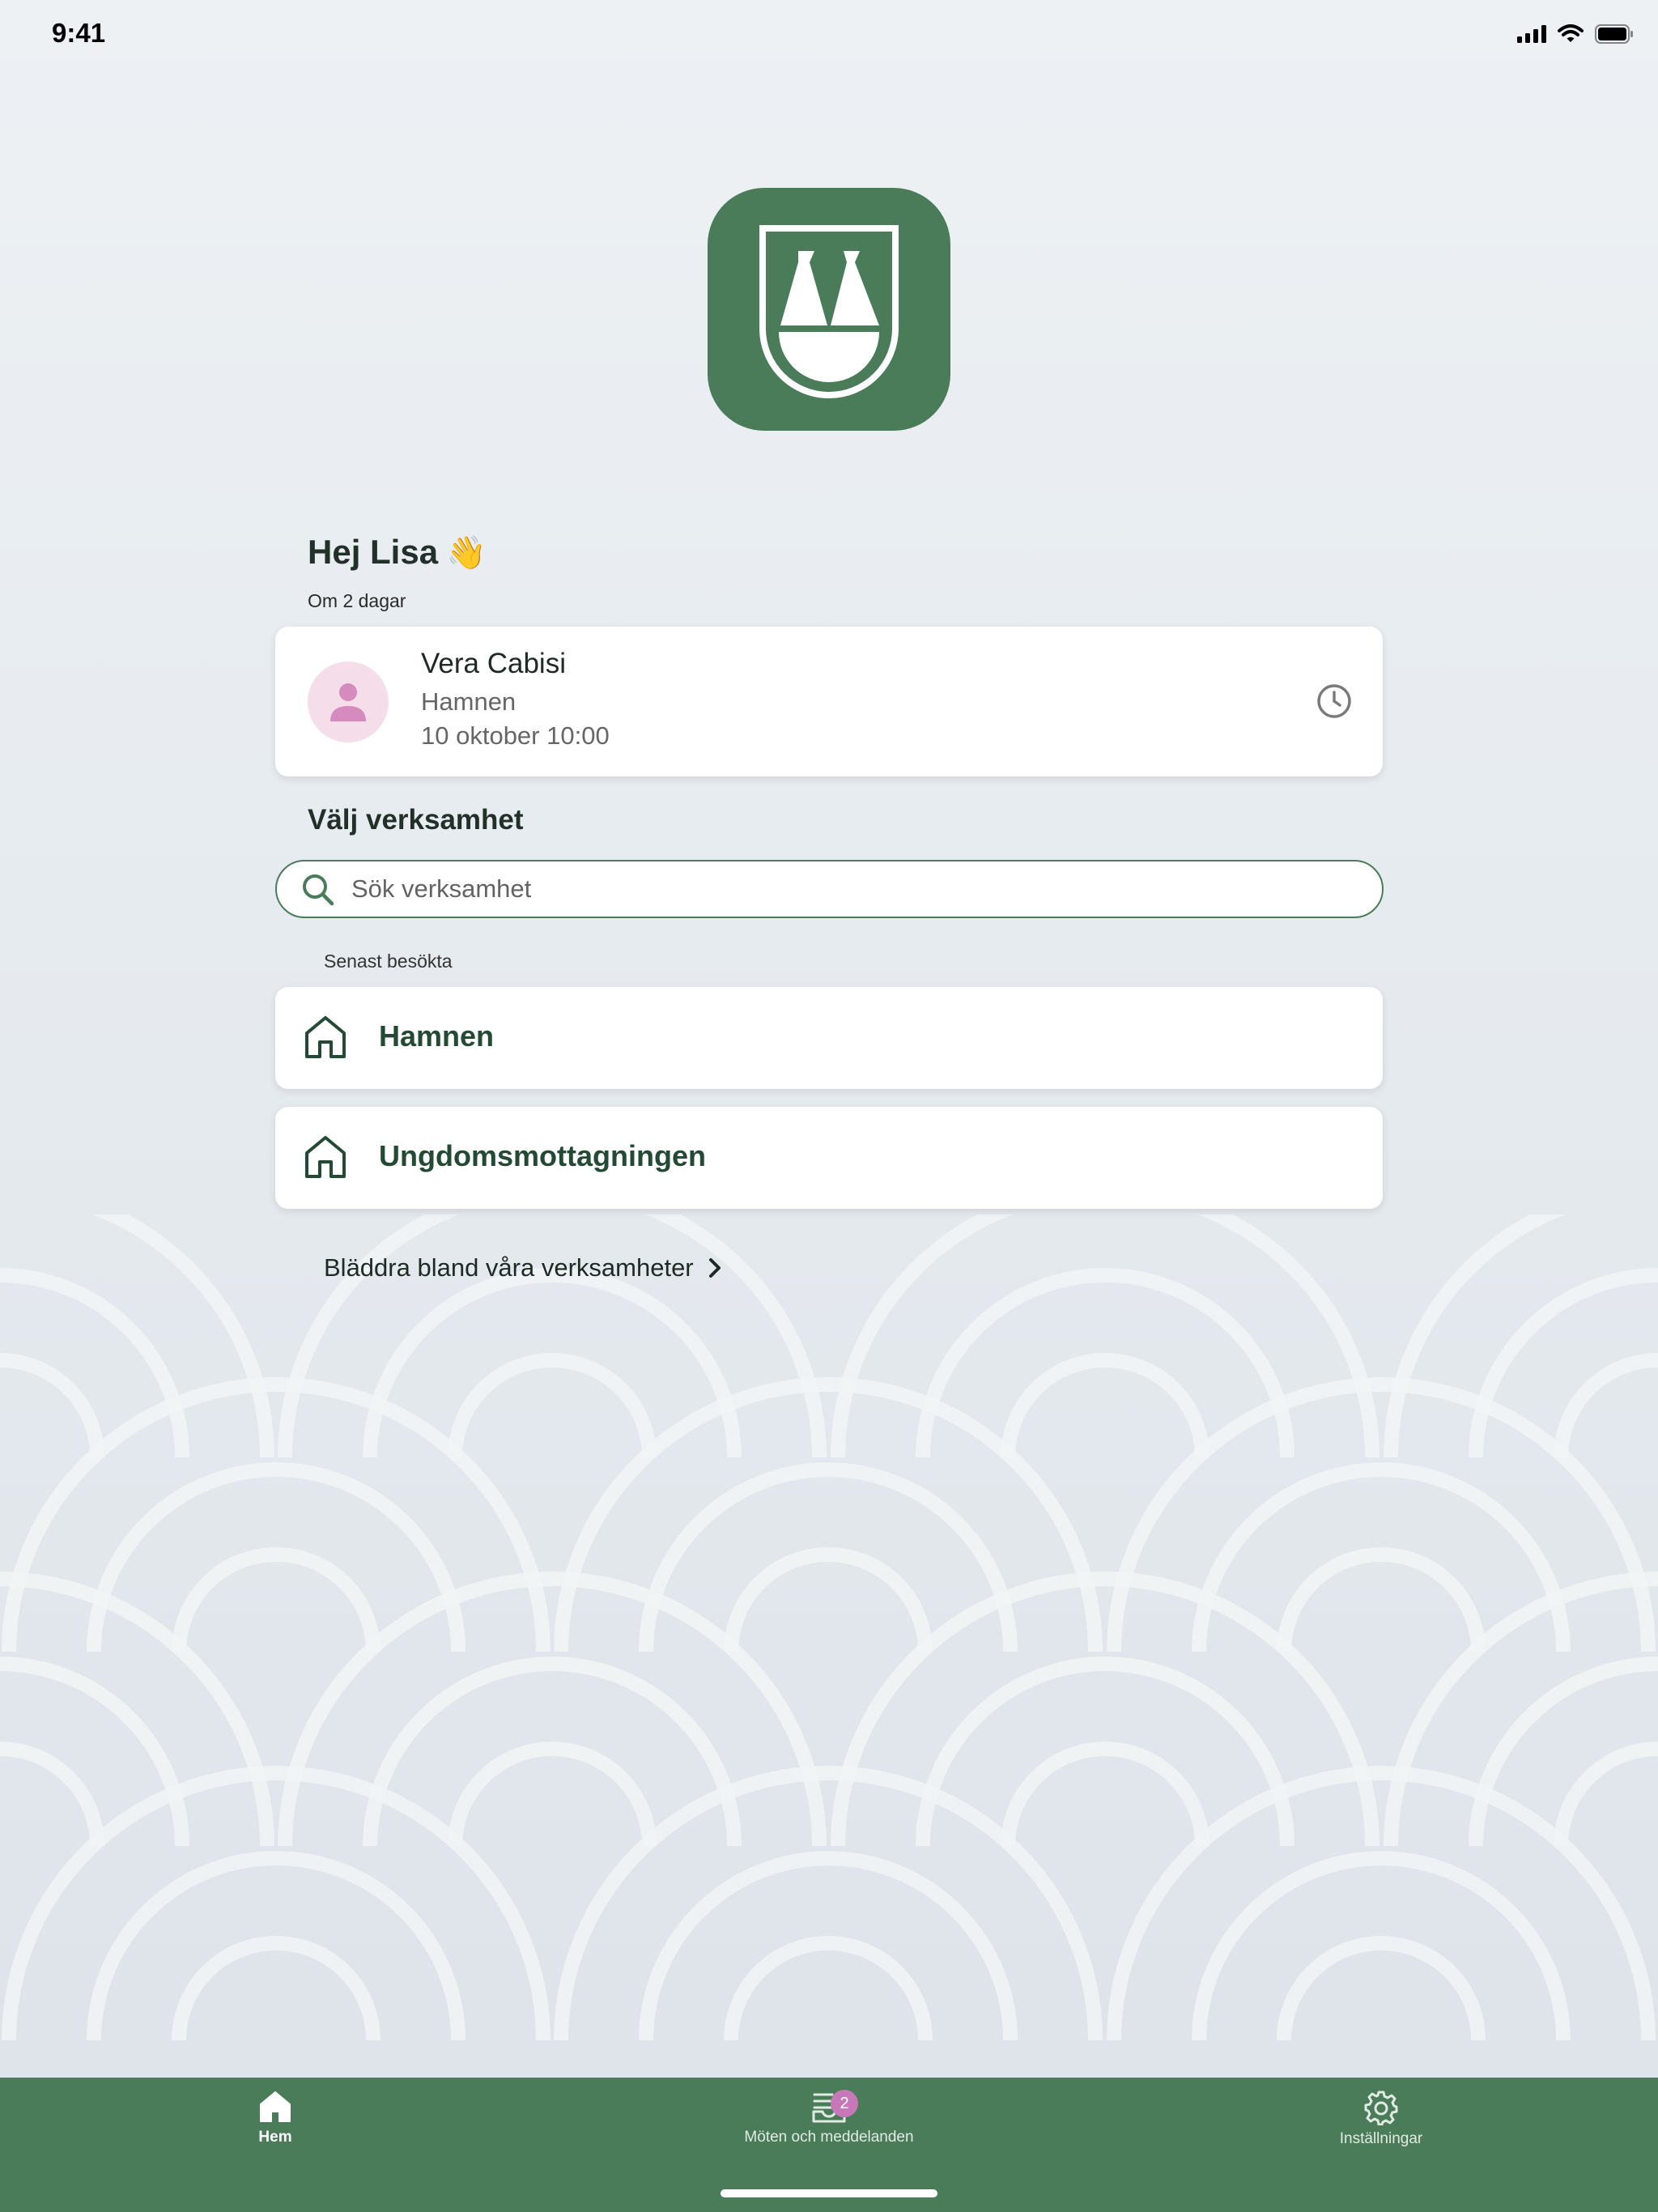 This screenshot has width=1658, height=2212. I want to click on tab-meetings-messages: 2 Möten och meddelanden, so click(829, 2118).